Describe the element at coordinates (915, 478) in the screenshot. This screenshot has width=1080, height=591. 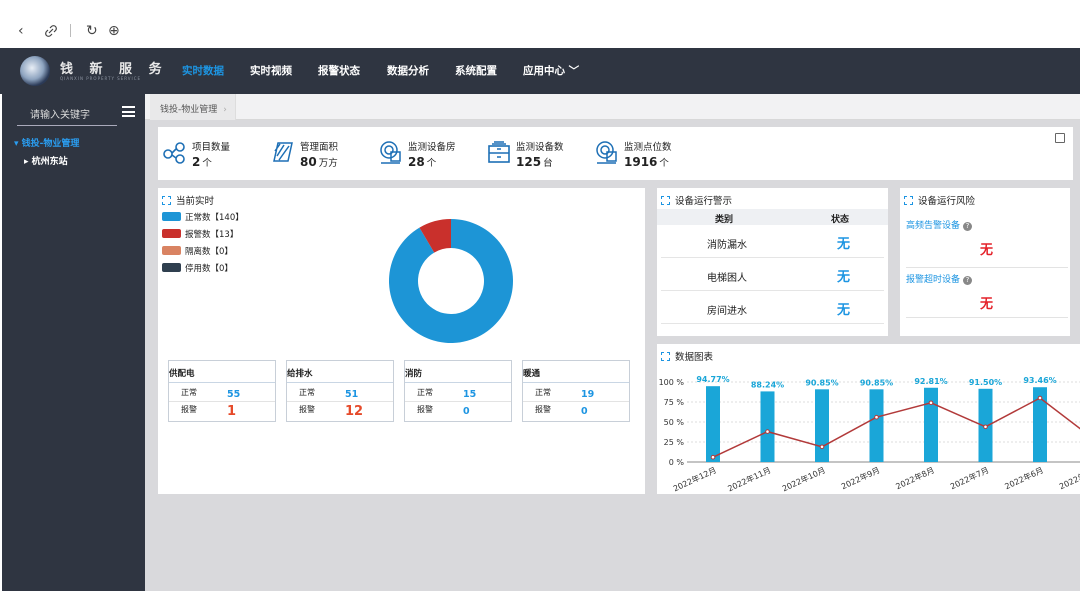
I see `x-tick-label: 2022年8月` at that location.